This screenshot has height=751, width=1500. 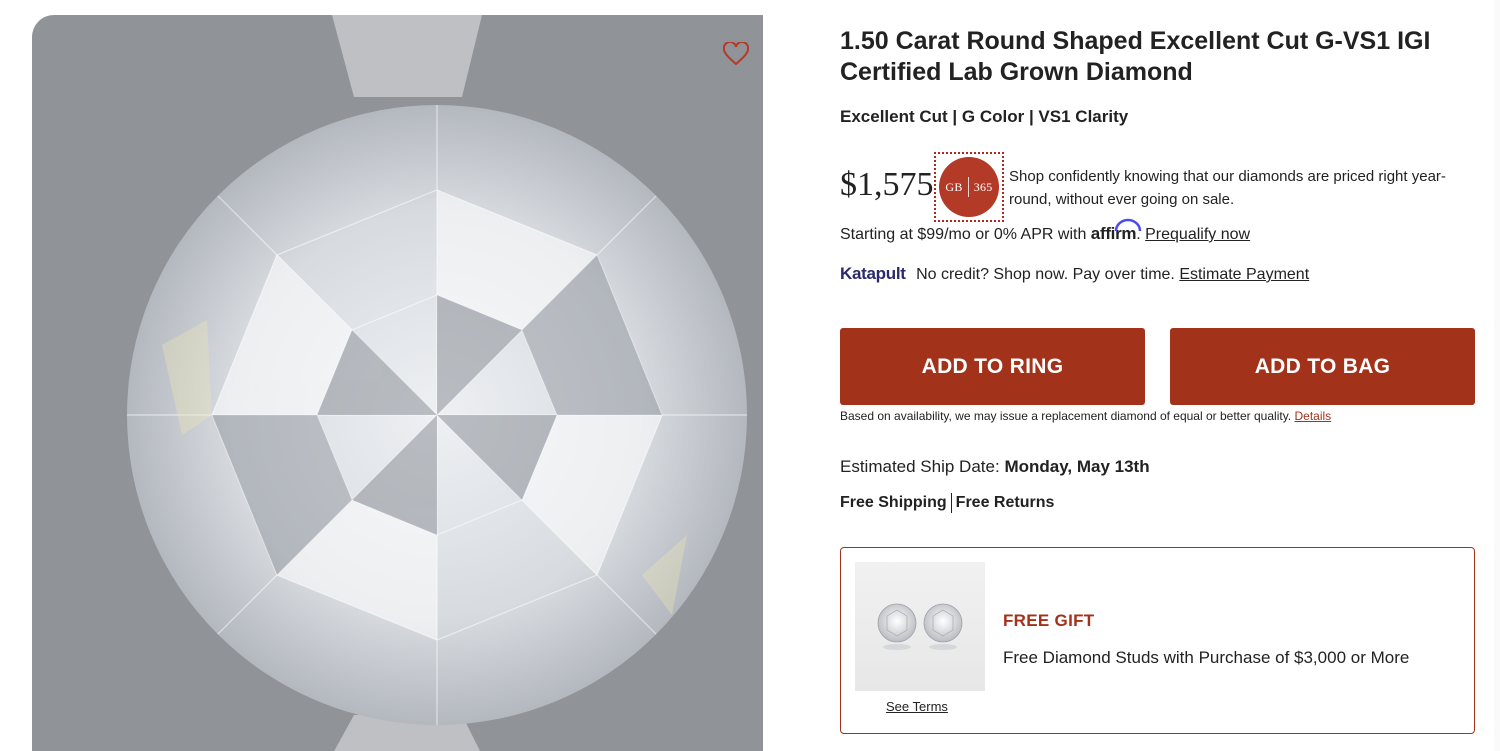 I want to click on affirm-arc-icon, so click(x=1128, y=225).